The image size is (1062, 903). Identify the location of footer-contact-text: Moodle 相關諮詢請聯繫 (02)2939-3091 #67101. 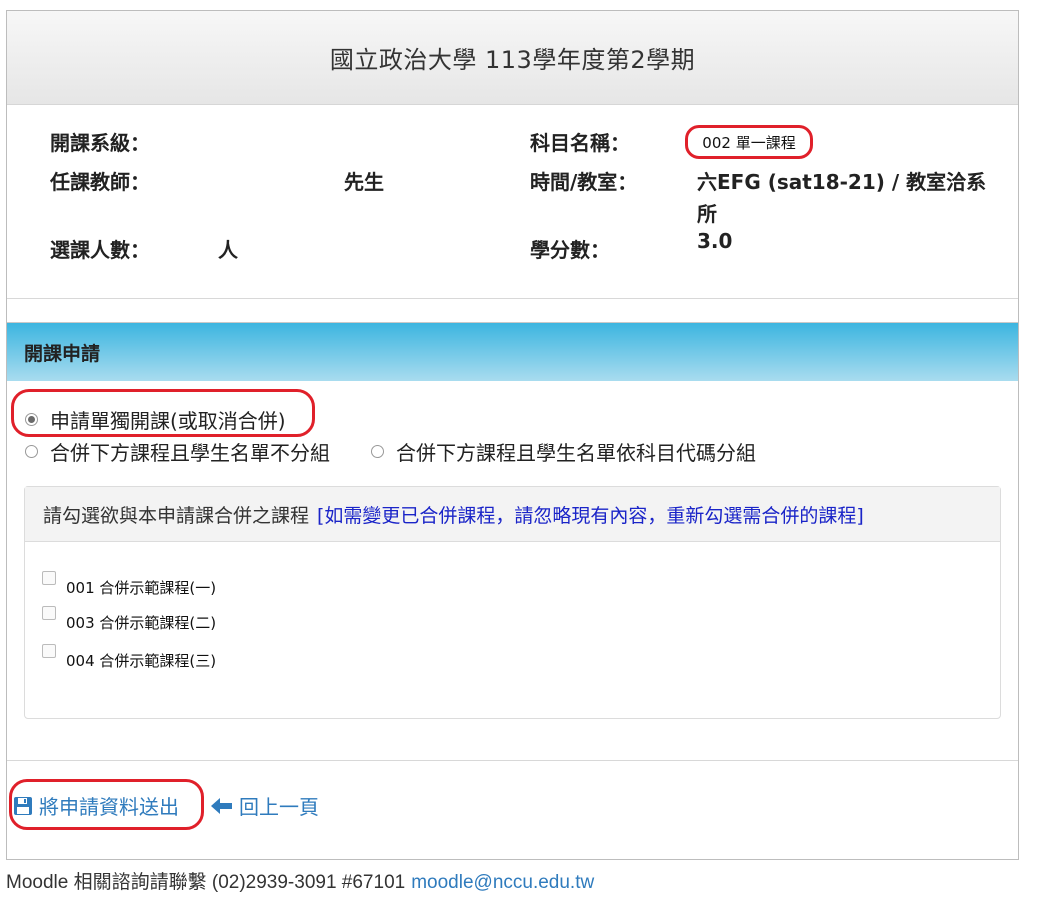
(206, 882).